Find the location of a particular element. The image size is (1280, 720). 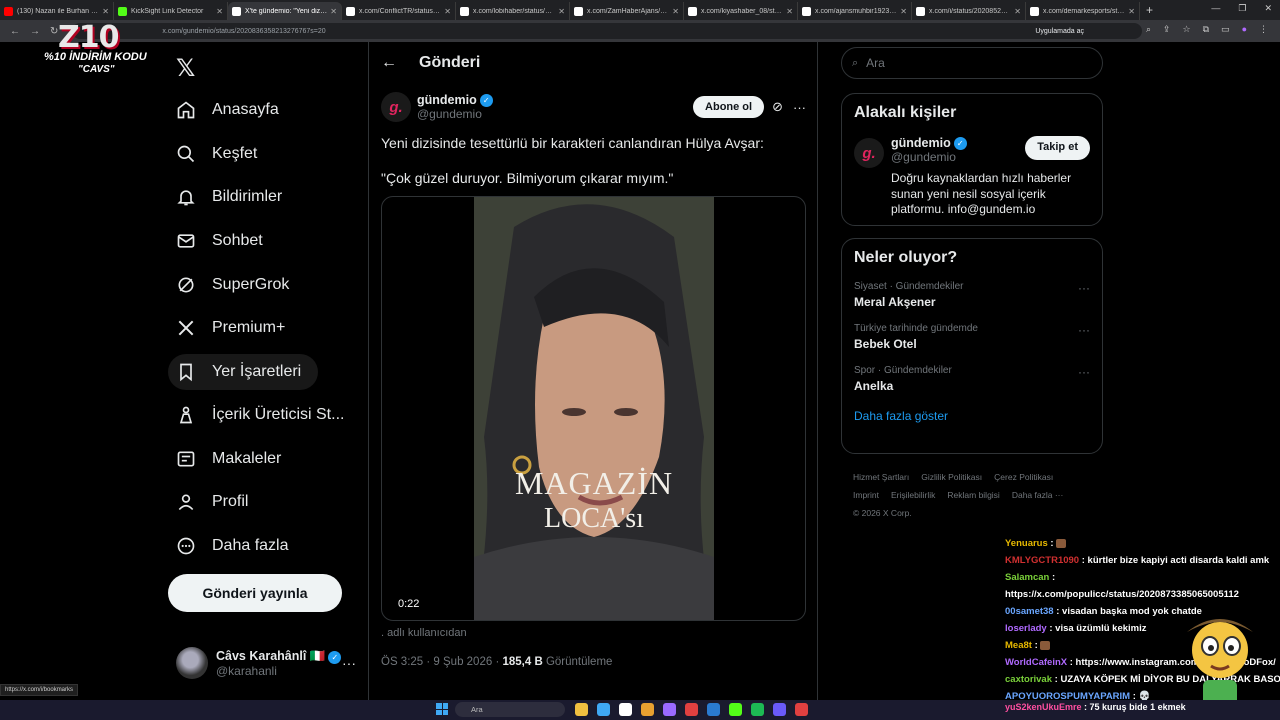

browser-tab: x.com/i/status/20208529368 ✕ is located at coordinates (969, 11).